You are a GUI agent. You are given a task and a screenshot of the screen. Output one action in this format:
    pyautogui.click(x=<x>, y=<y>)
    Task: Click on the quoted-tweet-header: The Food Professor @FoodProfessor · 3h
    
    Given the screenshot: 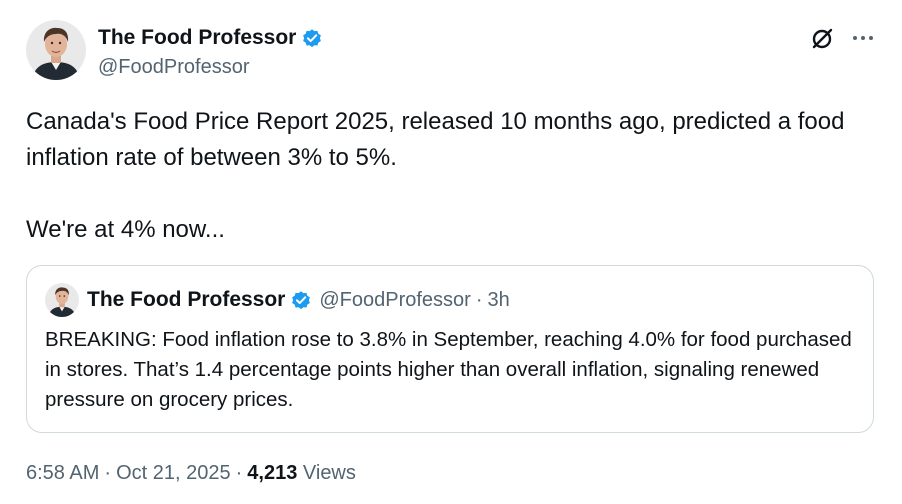 What is the action you would take?
    pyautogui.click(x=298, y=300)
    